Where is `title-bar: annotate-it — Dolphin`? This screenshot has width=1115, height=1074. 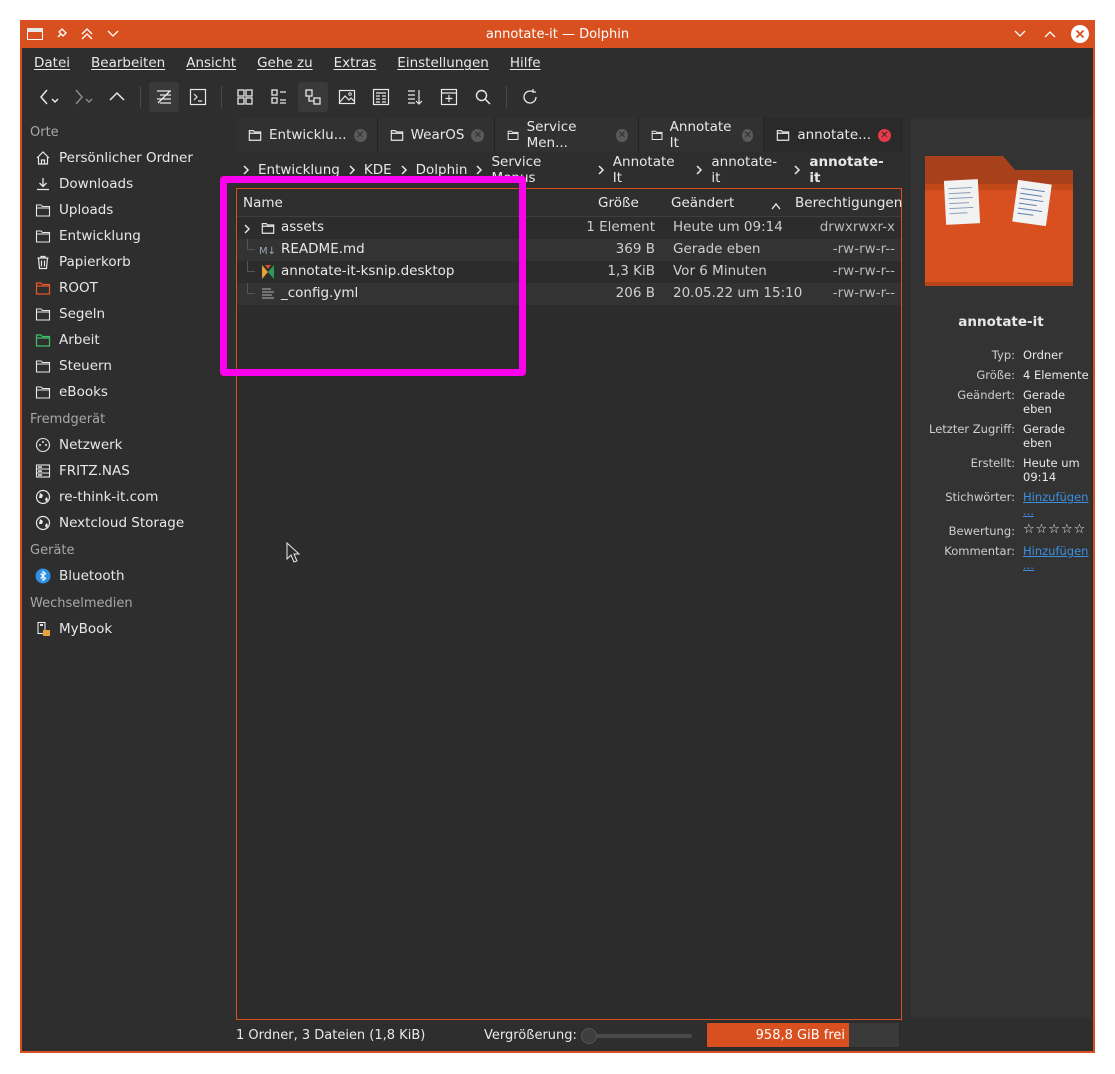
title-bar: annotate-it — Dolphin is located at coordinates (557, 35).